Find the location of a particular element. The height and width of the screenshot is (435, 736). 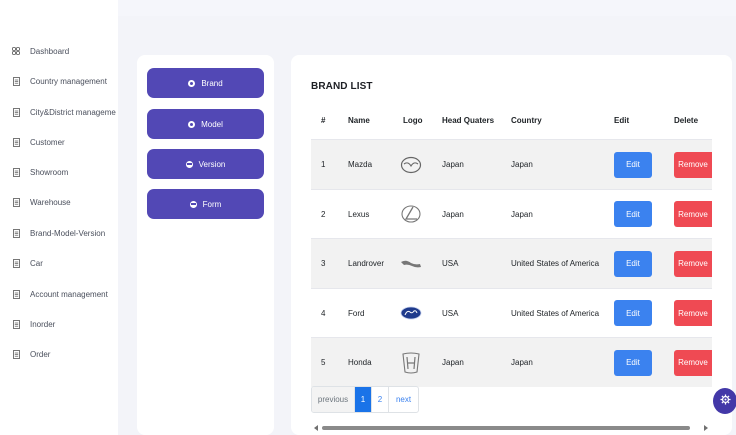

sidebar-item-label: Customer is located at coordinates (47, 142).